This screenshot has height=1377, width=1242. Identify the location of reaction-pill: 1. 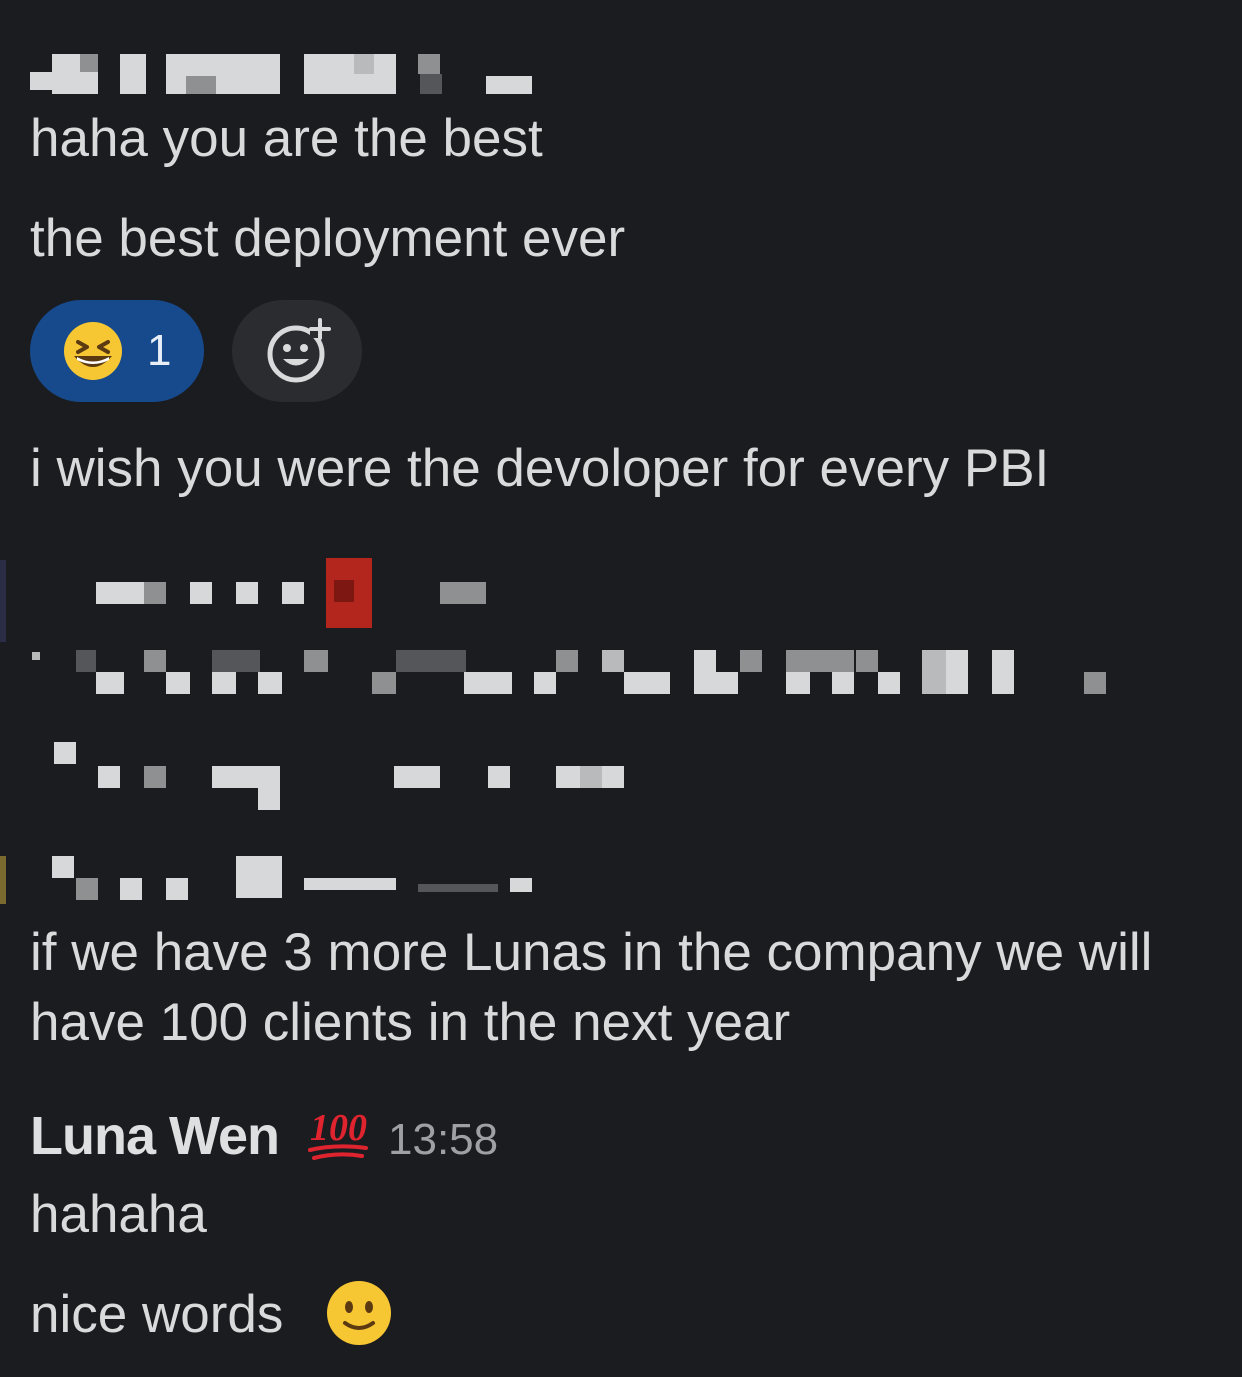
(117, 351).